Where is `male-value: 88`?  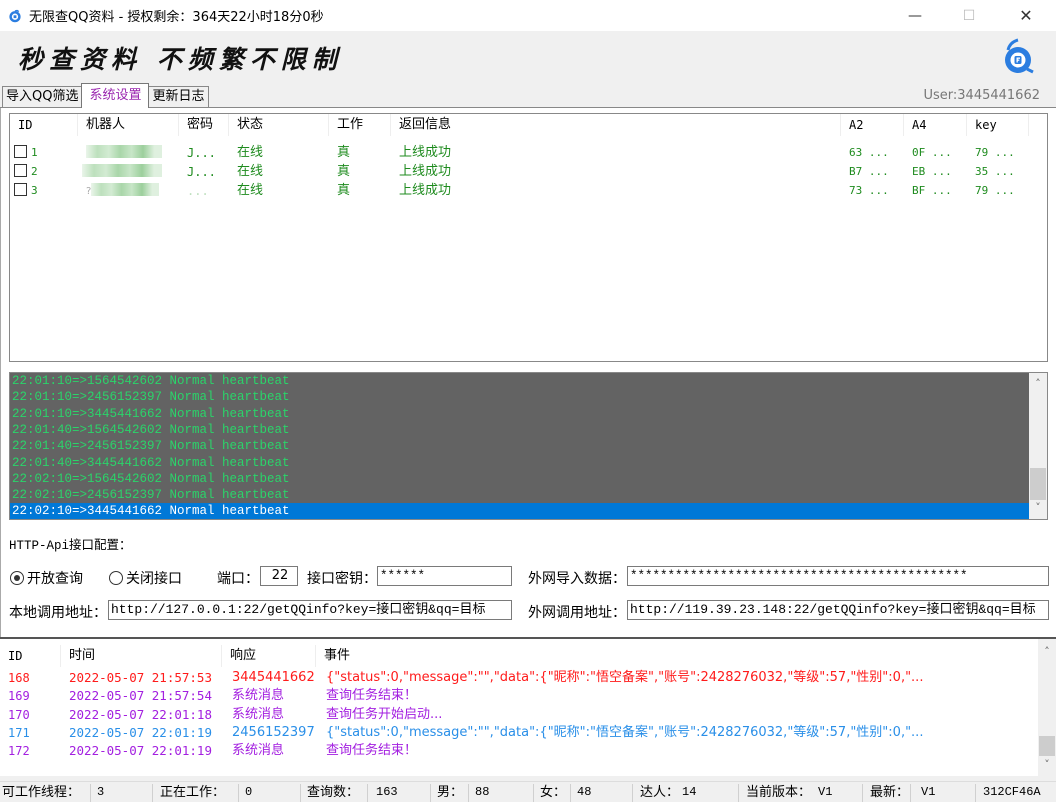
male-value: 88 is located at coordinates (482, 792).